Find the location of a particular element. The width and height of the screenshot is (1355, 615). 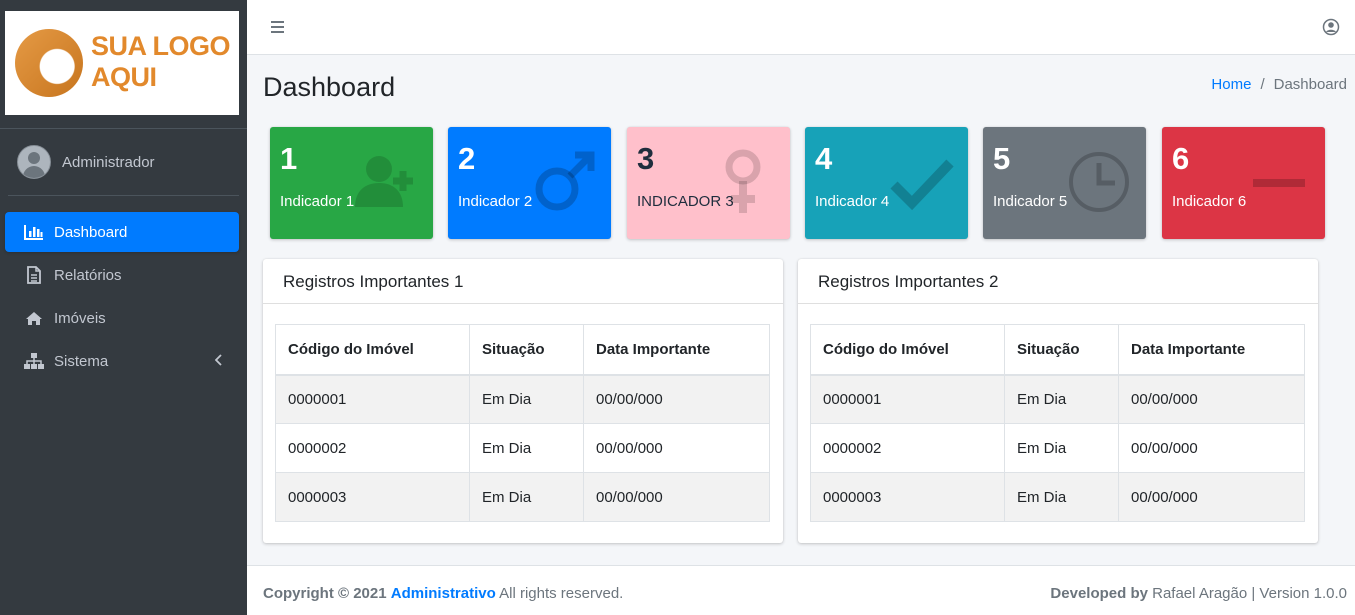

menu-toggle-icon is located at coordinates (278, 27).